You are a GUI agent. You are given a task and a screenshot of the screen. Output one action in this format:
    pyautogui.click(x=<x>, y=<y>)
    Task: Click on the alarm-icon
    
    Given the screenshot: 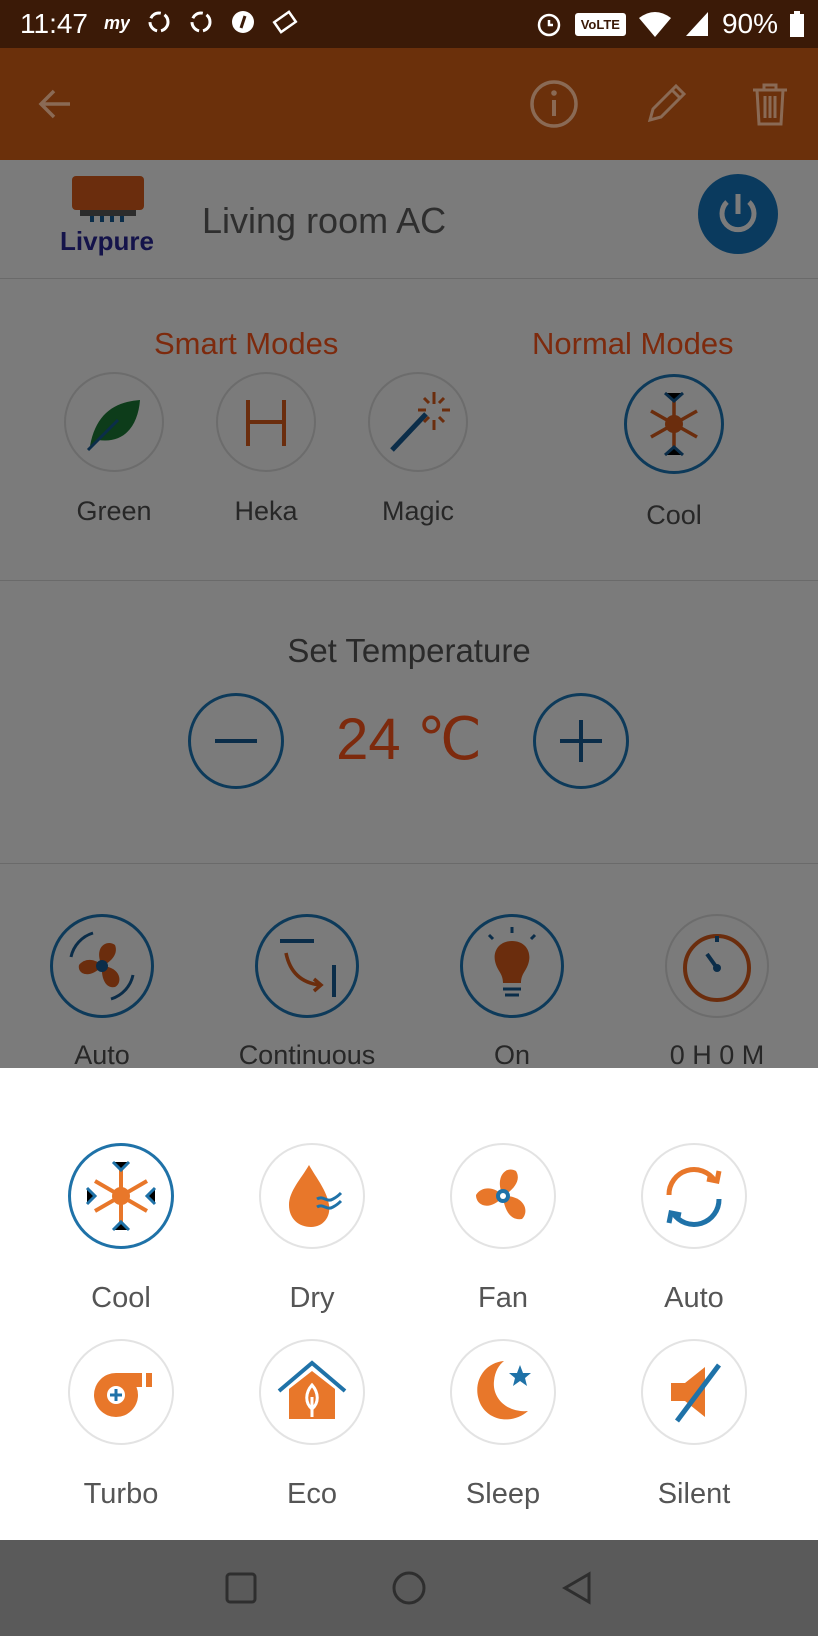 What is the action you would take?
    pyautogui.click(x=548, y=25)
    